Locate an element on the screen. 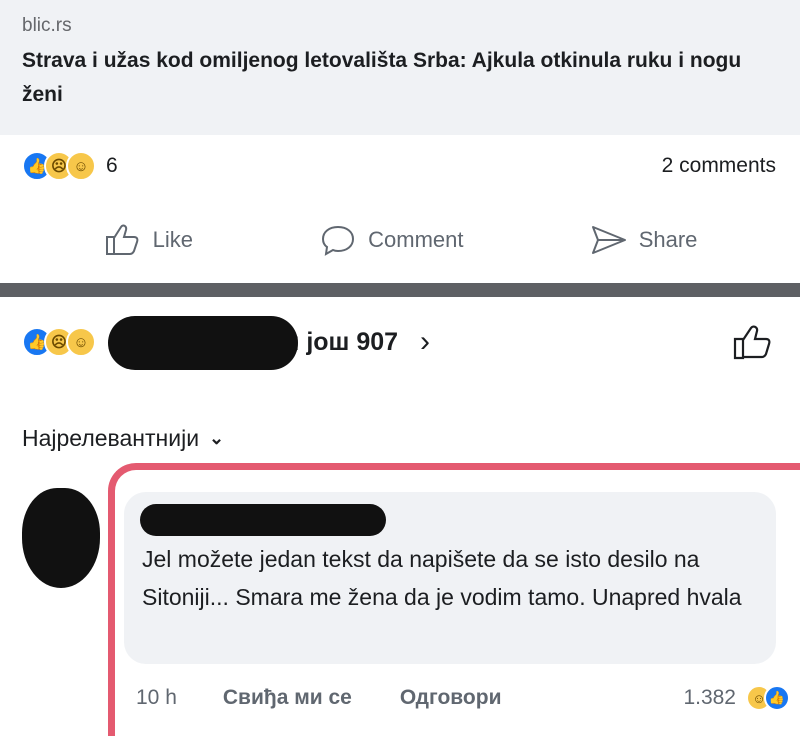 Image resolution: width=800 pixels, height=736 pixels. comment-sort-dropdown: Најрелевантнији ⌄ is located at coordinates (123, 438).